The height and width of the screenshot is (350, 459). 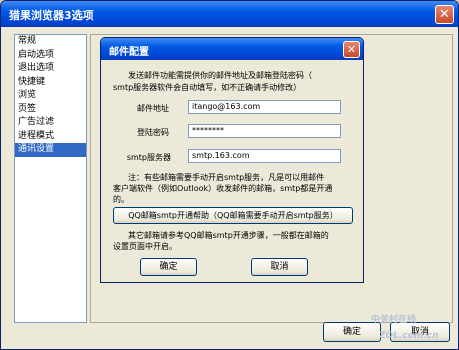 What do you see at coordinates (153, 132) in the screenshot?
I see `password-label: 登陆密码` at bounding box center [153, 132].